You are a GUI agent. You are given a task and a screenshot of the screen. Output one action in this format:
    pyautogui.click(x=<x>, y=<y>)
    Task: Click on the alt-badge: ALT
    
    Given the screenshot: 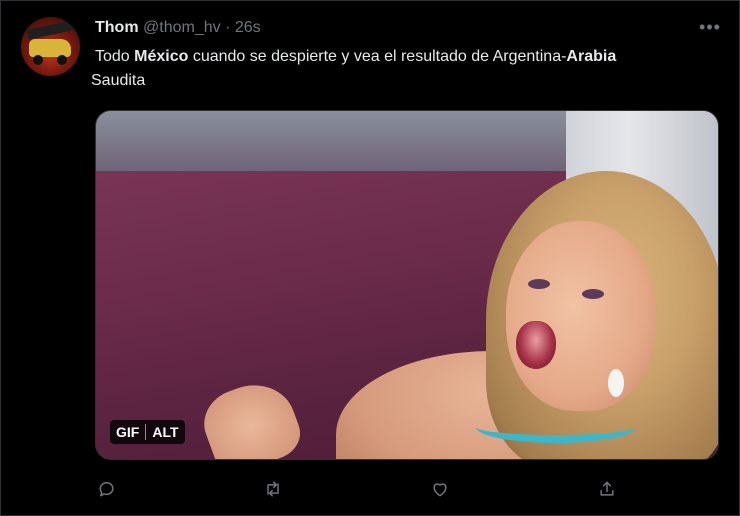 What is the action you would take?
    pyautogui.click(x=165, y=432)
    